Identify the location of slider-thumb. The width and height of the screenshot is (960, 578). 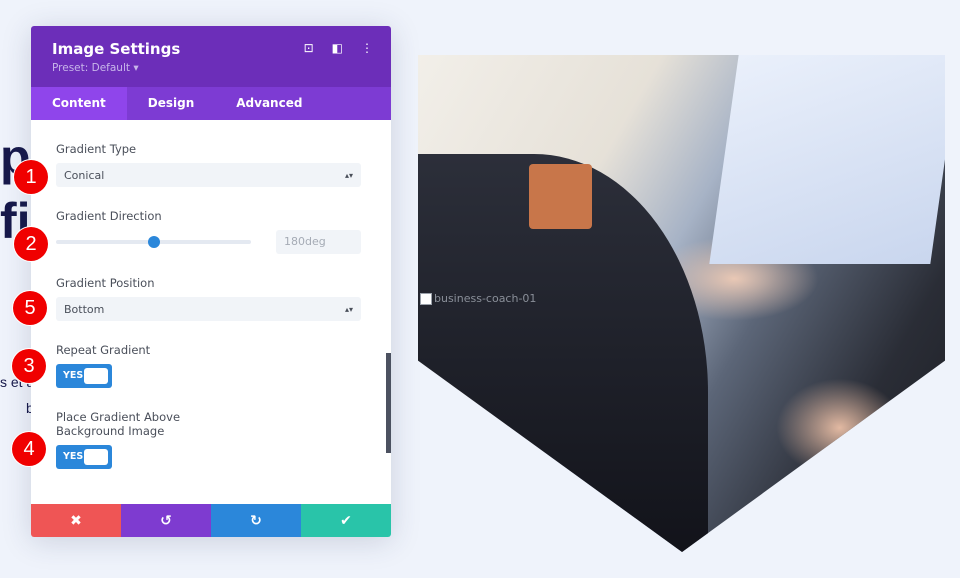
(153, 242).